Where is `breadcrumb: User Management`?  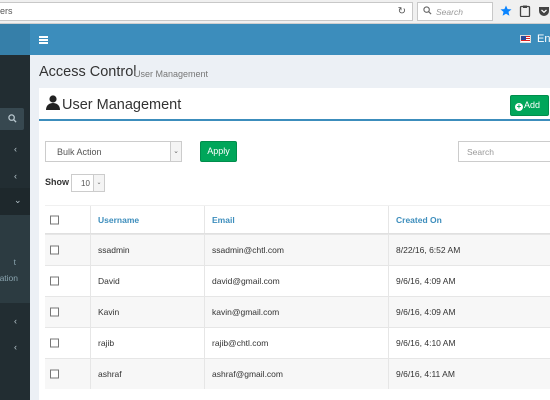 breadcrumb: User Management is located at coordinates (171, 74).